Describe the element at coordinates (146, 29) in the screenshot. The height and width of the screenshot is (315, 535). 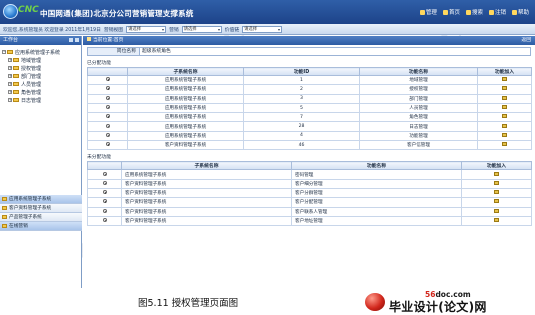
I see `marketing-view-select: 请选择` at that location.